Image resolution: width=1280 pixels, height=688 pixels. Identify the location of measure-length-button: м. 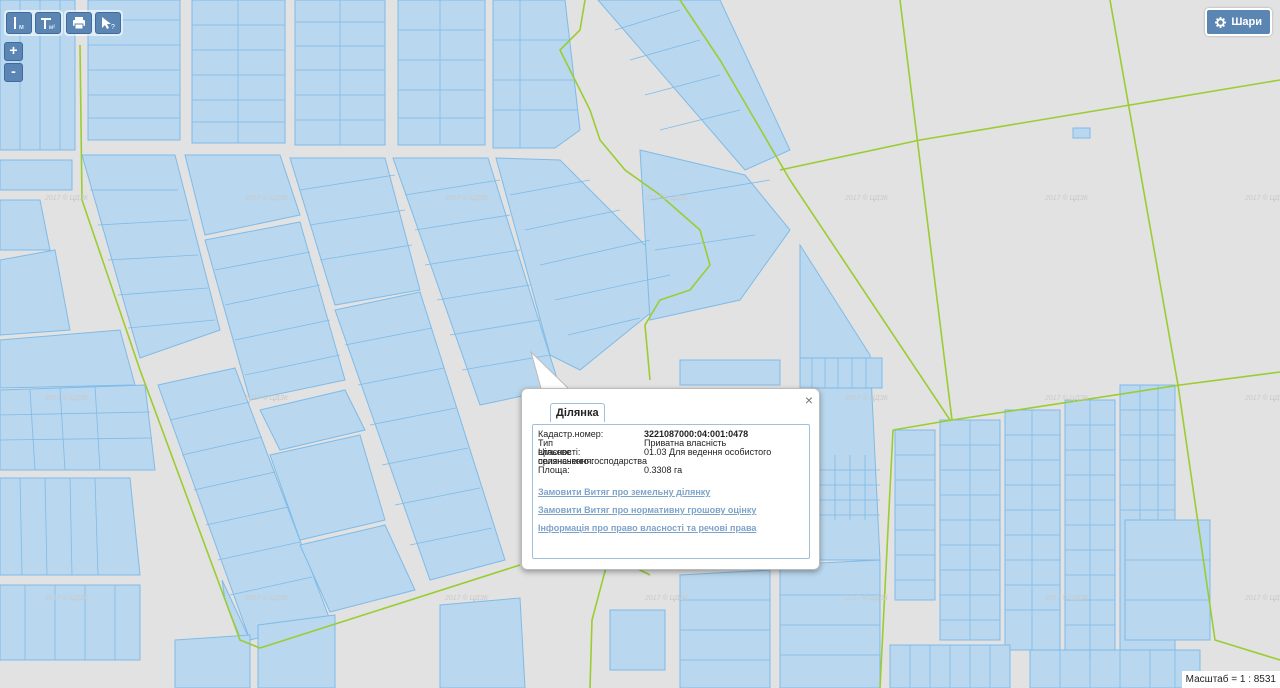
(19, 23).